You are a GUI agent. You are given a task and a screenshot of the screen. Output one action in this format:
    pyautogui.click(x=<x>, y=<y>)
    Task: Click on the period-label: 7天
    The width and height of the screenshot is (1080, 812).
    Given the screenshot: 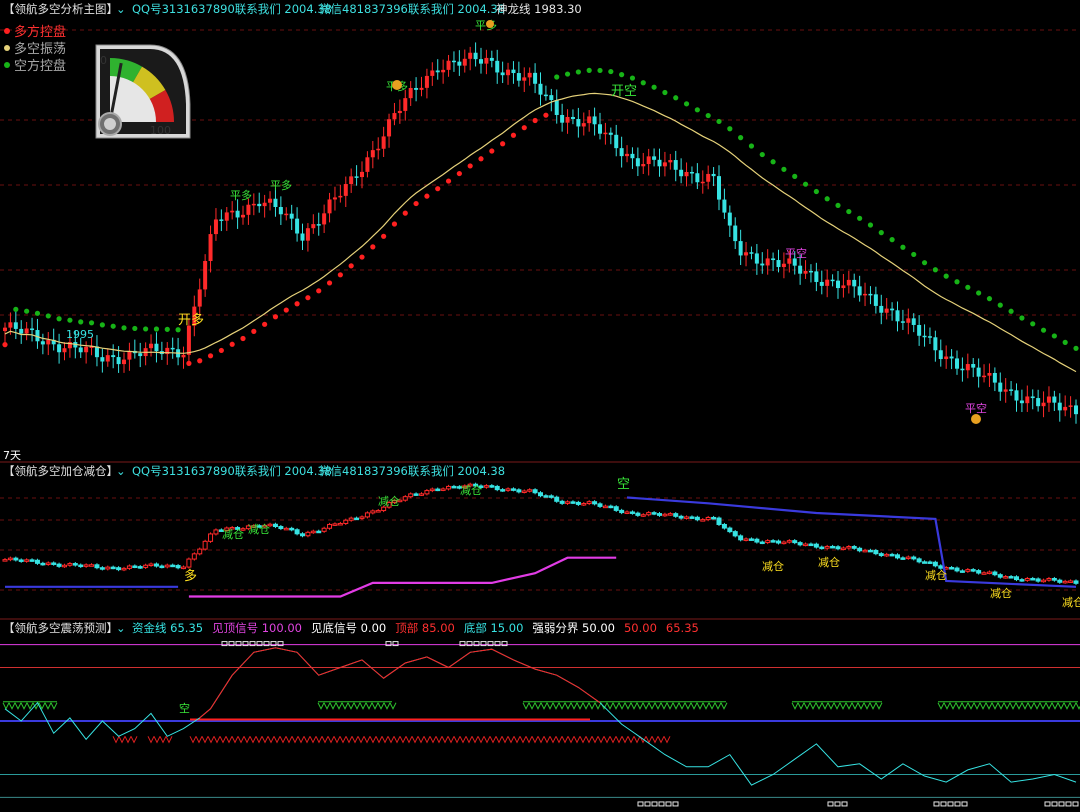 What is the action you would take?
    pyautogui.click(x=12, y=455)
    